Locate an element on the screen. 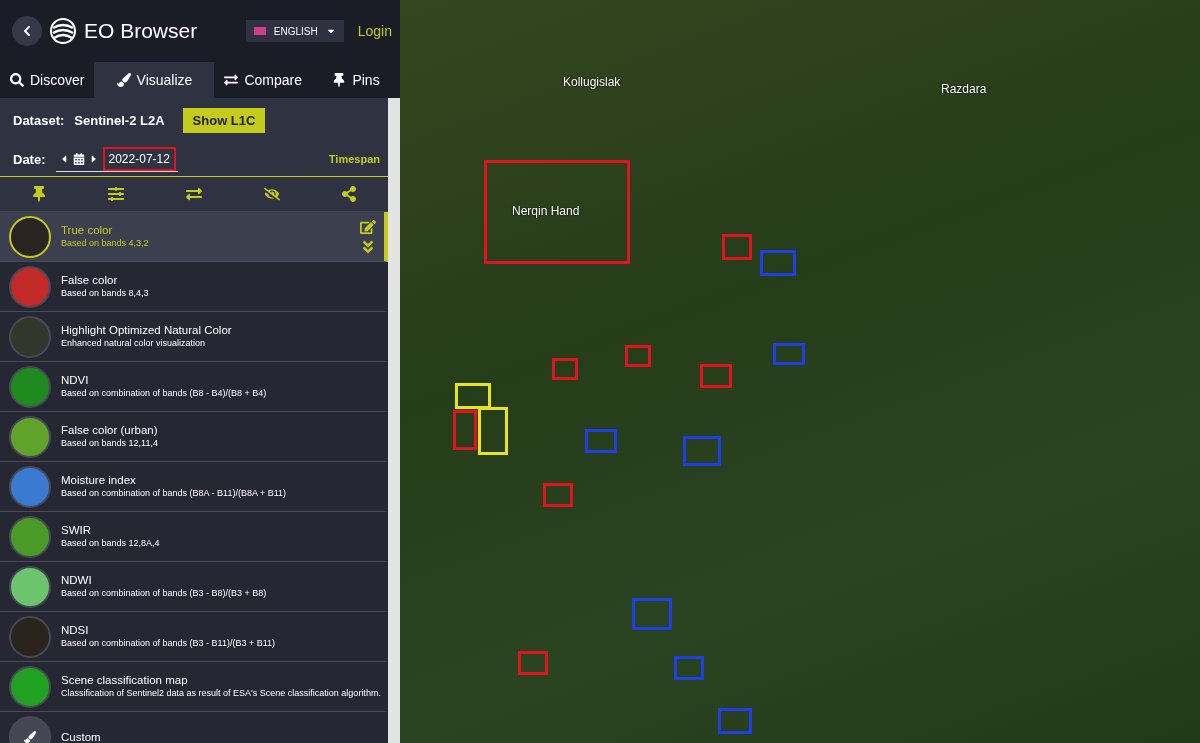 The width and height of the screenshot is (1200, 743). layer-name: SWIR is located at coordinates (77, 530).